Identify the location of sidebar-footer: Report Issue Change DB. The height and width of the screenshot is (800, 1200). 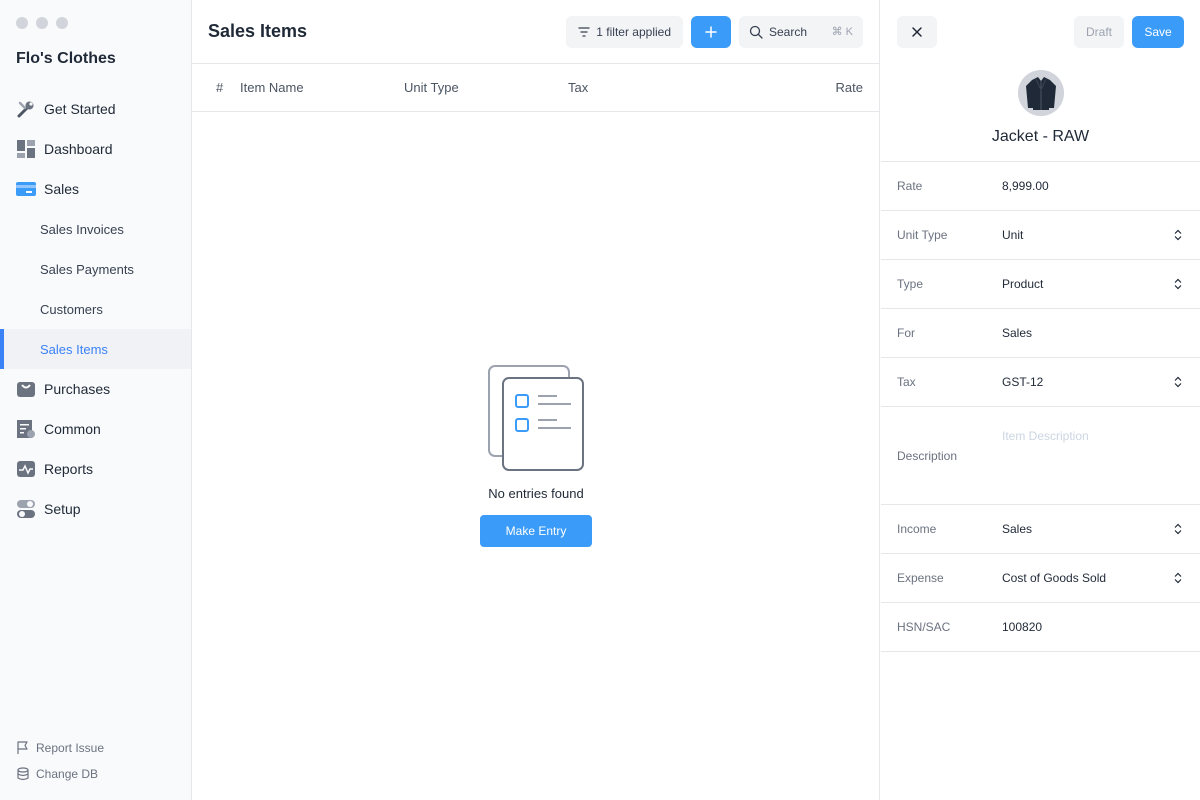
(60, 766).